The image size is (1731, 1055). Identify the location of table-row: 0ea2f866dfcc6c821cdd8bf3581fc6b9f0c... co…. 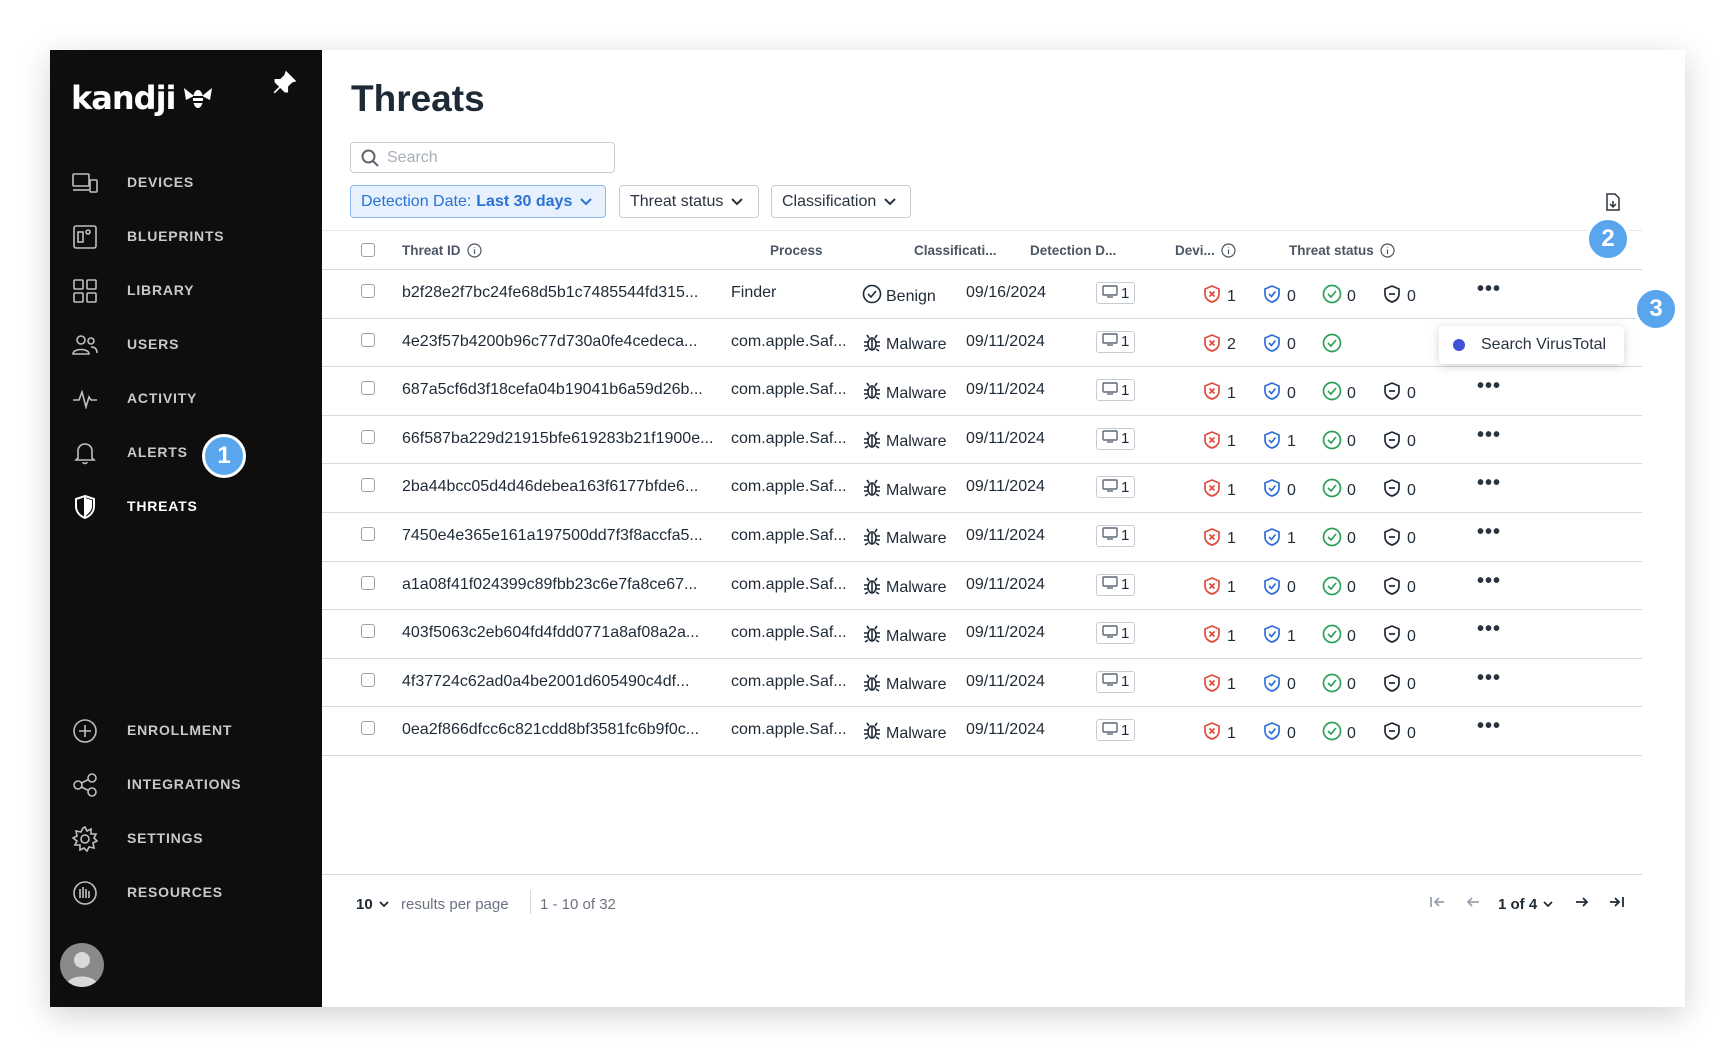
(982, 731).